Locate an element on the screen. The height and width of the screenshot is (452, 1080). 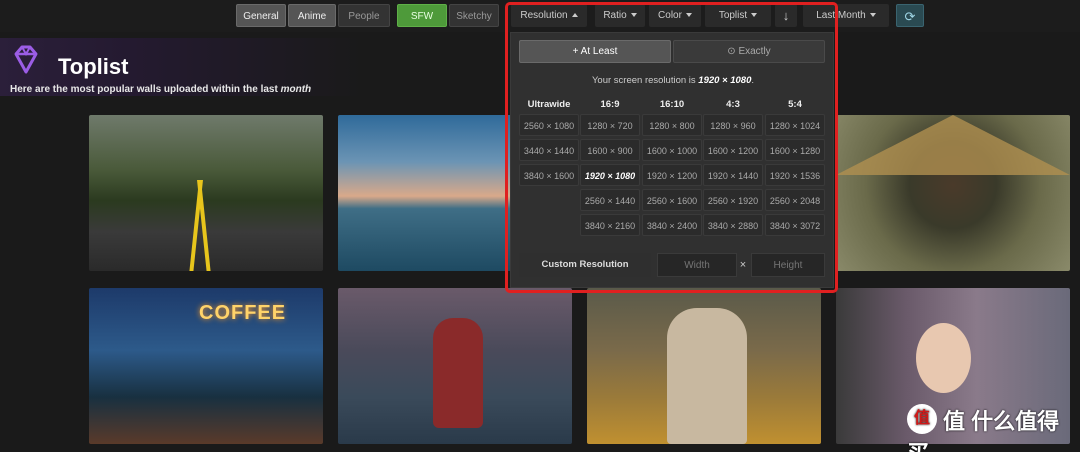
refresh-icon: ⟳ is located at coordinates (910, 15).